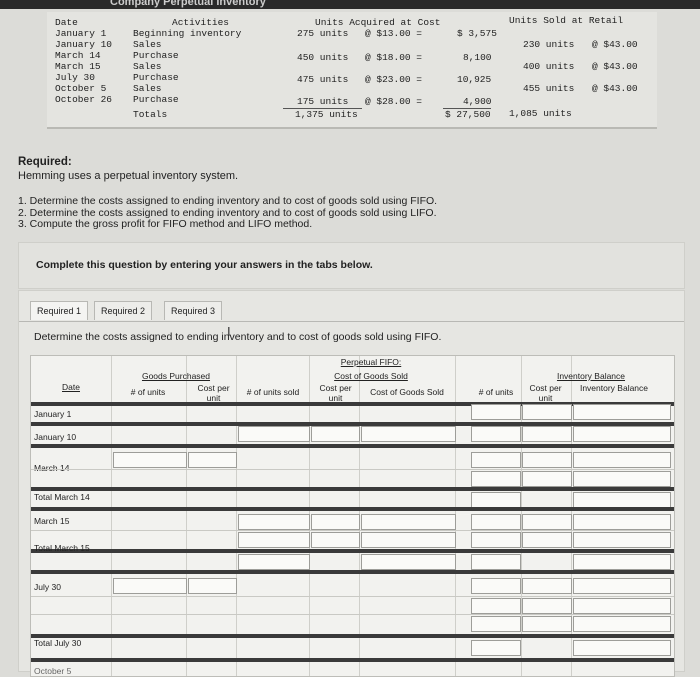  I want to click on row-label-total-jul-30: Total July 30, so click(58, 643).